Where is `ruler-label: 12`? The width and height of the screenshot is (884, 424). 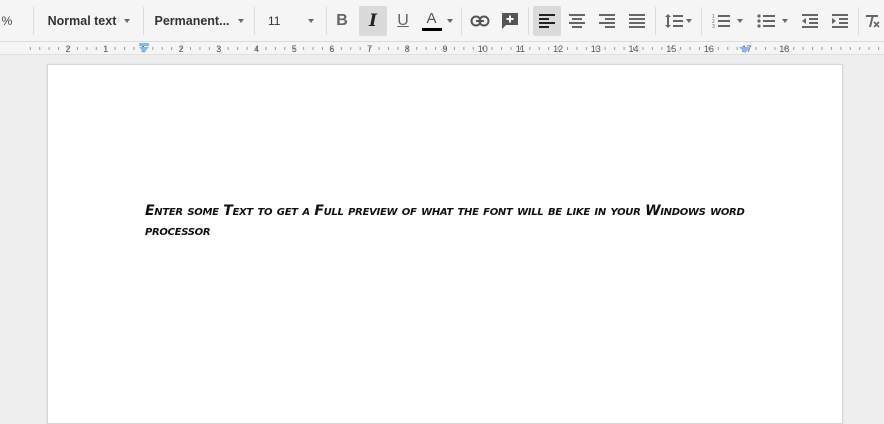 ruler-label: 12 is located at coordinates (558, 49).